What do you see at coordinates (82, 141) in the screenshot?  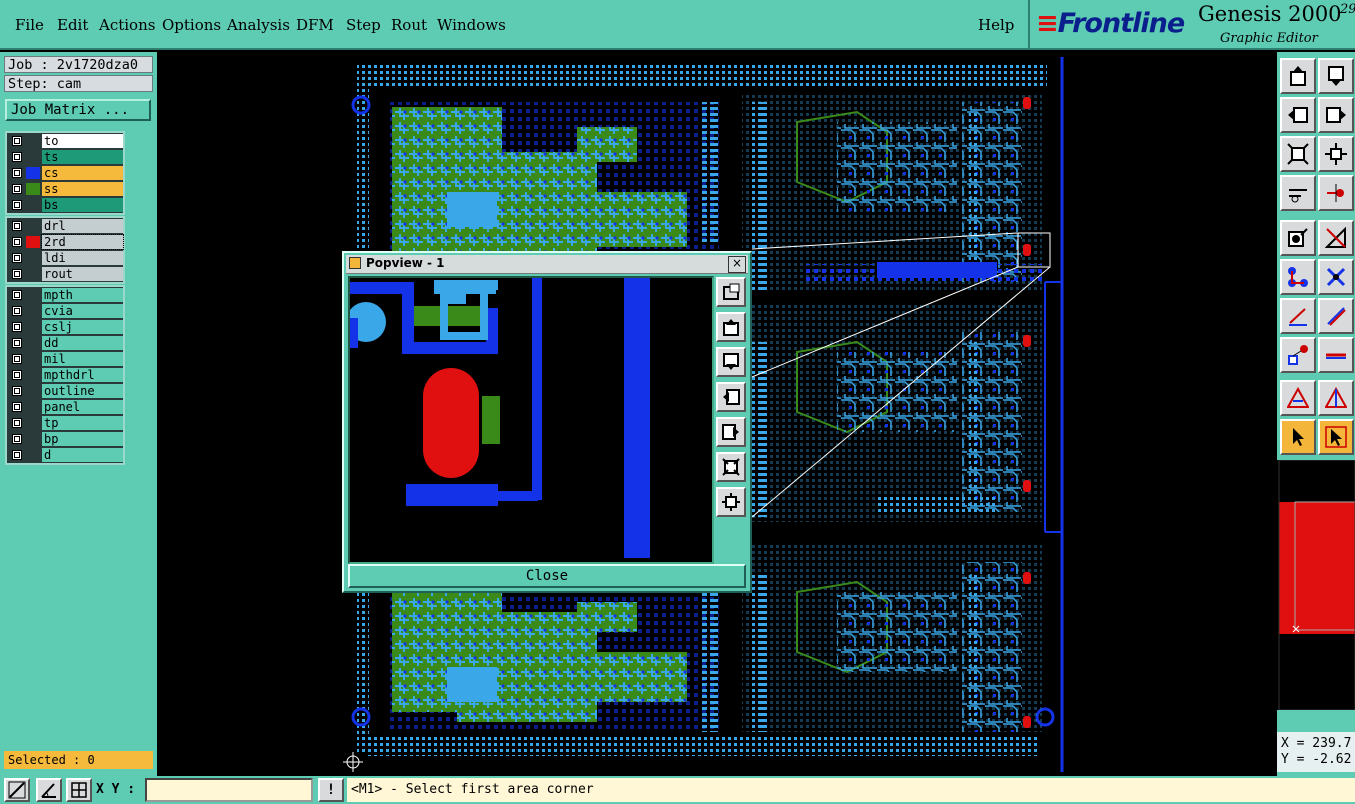 I see `layer-name: to` at bounding box center [82, 141].